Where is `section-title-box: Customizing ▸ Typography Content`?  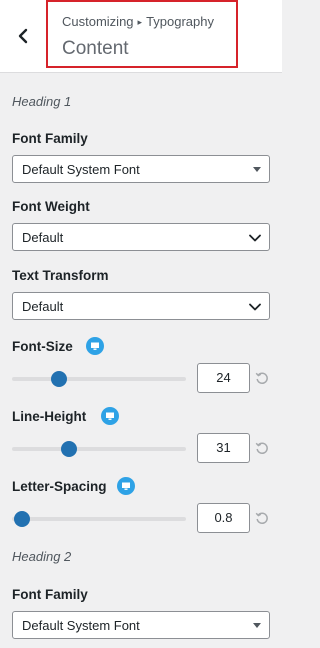
section-title-box: Customizing ▸ Typography Content is located at coordinates (142, 34).